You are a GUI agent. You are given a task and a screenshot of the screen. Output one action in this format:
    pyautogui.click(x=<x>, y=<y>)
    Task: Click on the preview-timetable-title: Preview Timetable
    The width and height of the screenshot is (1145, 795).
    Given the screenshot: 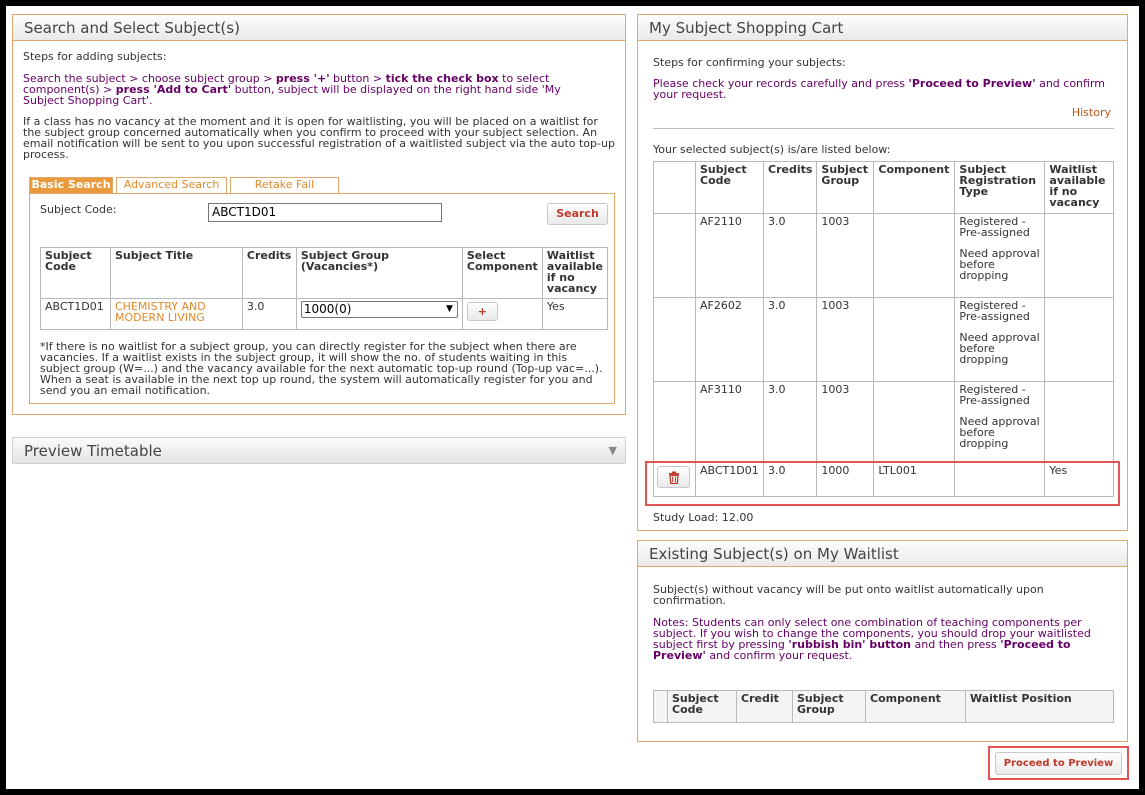 What is the action you would take?
    pyautogui.click(x=319, y=450)
    